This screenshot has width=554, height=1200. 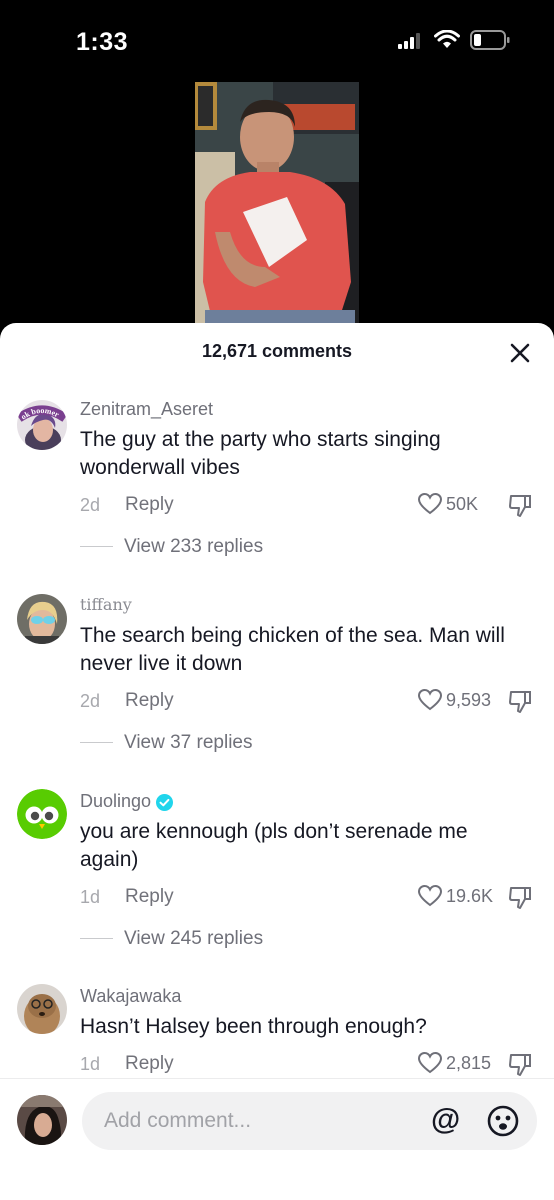 I want to click on comment-text-line: wonderwall vibes, so click(x=160, y=467).